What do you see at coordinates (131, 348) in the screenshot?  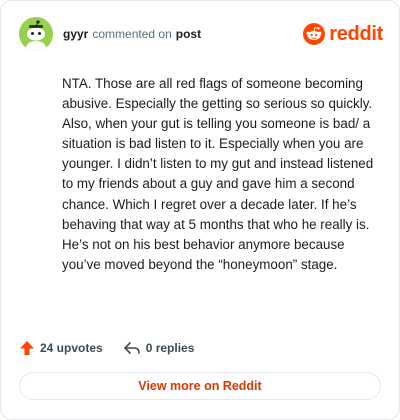 I see `reply-arrow-icon` at bounding box center [131, 348].